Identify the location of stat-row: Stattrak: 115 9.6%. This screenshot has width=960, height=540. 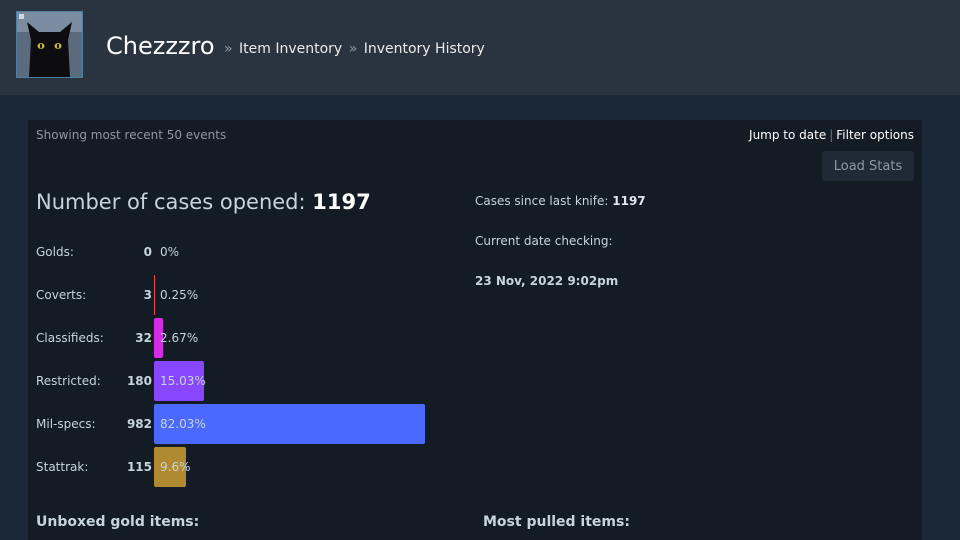
(246, 467).